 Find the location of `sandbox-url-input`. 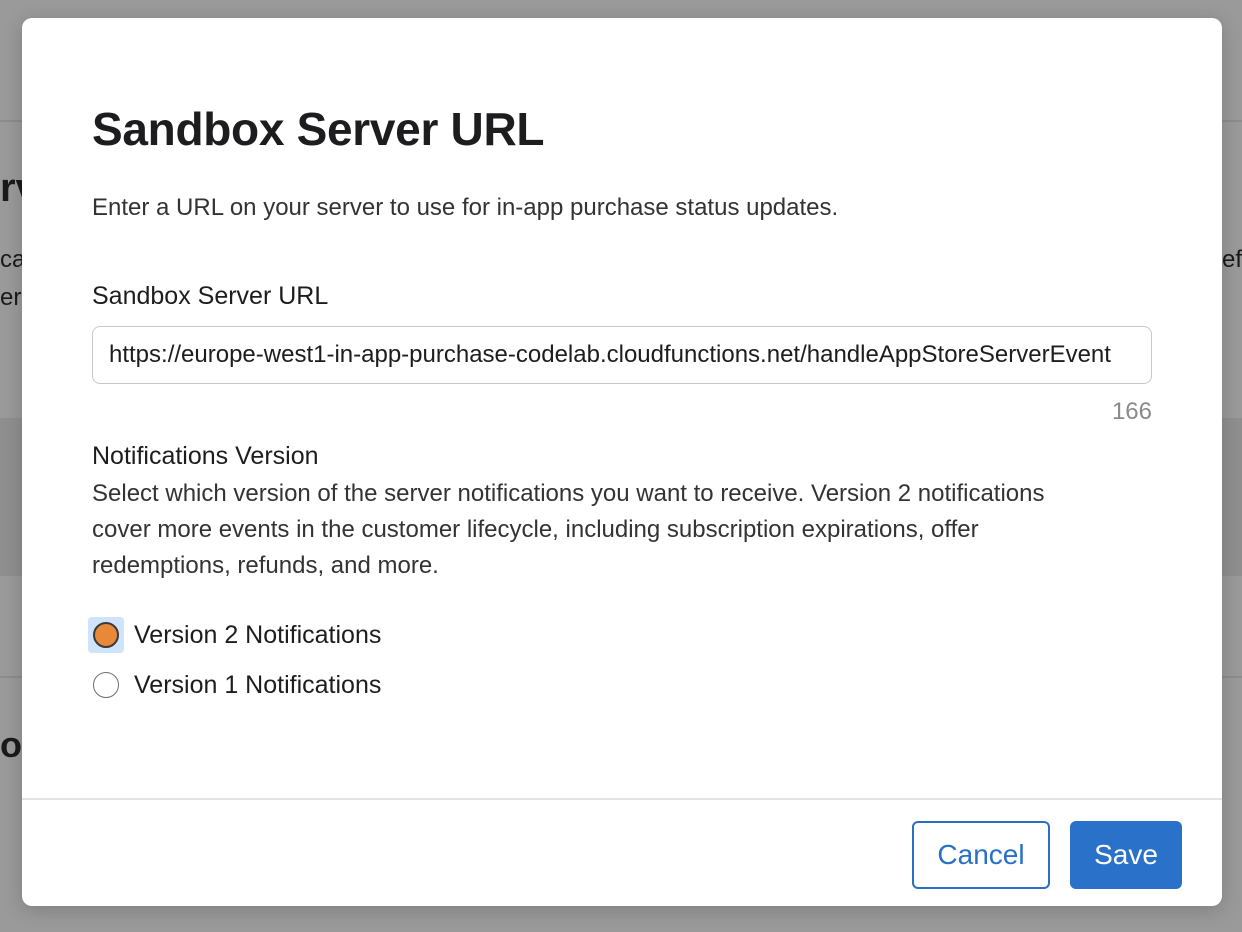

sandbox-url-input is located at coordinates (622, 355).